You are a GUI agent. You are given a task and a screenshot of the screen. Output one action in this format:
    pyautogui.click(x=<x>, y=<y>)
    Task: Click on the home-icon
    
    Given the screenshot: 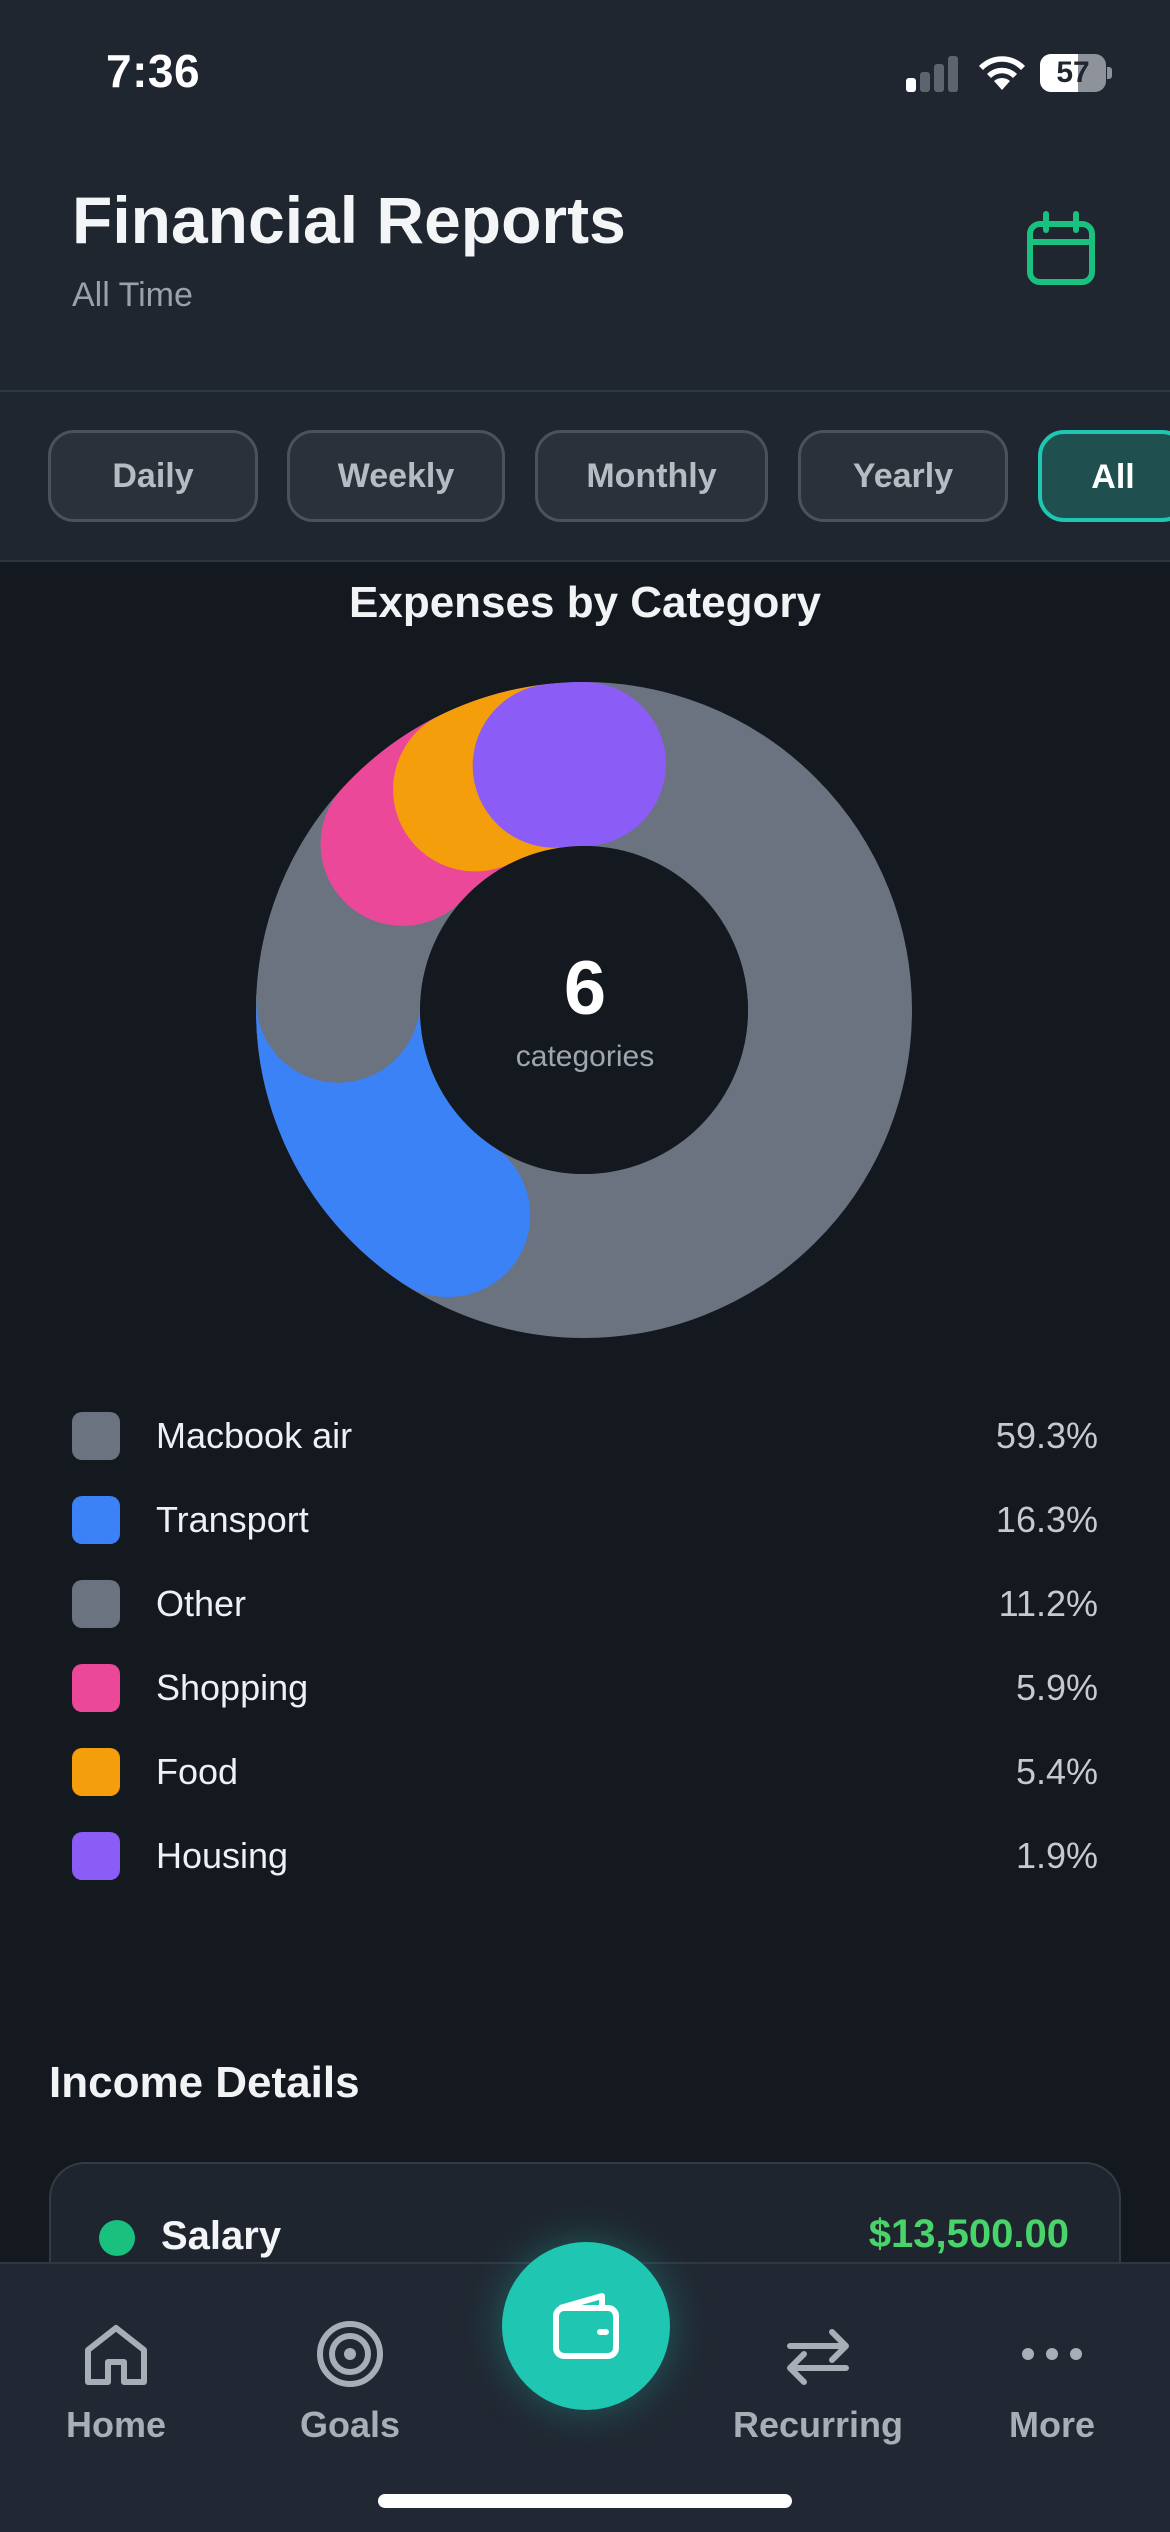 What is the action you would take?
    pyautogui.click(x=116, y=2355)
    